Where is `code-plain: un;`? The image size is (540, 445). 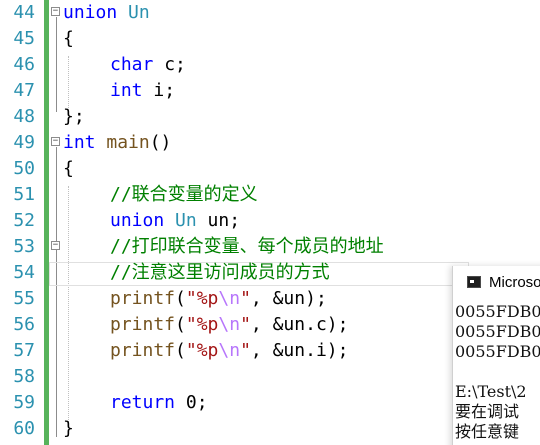
code-plain: un; is located at coordinates (218, 220).